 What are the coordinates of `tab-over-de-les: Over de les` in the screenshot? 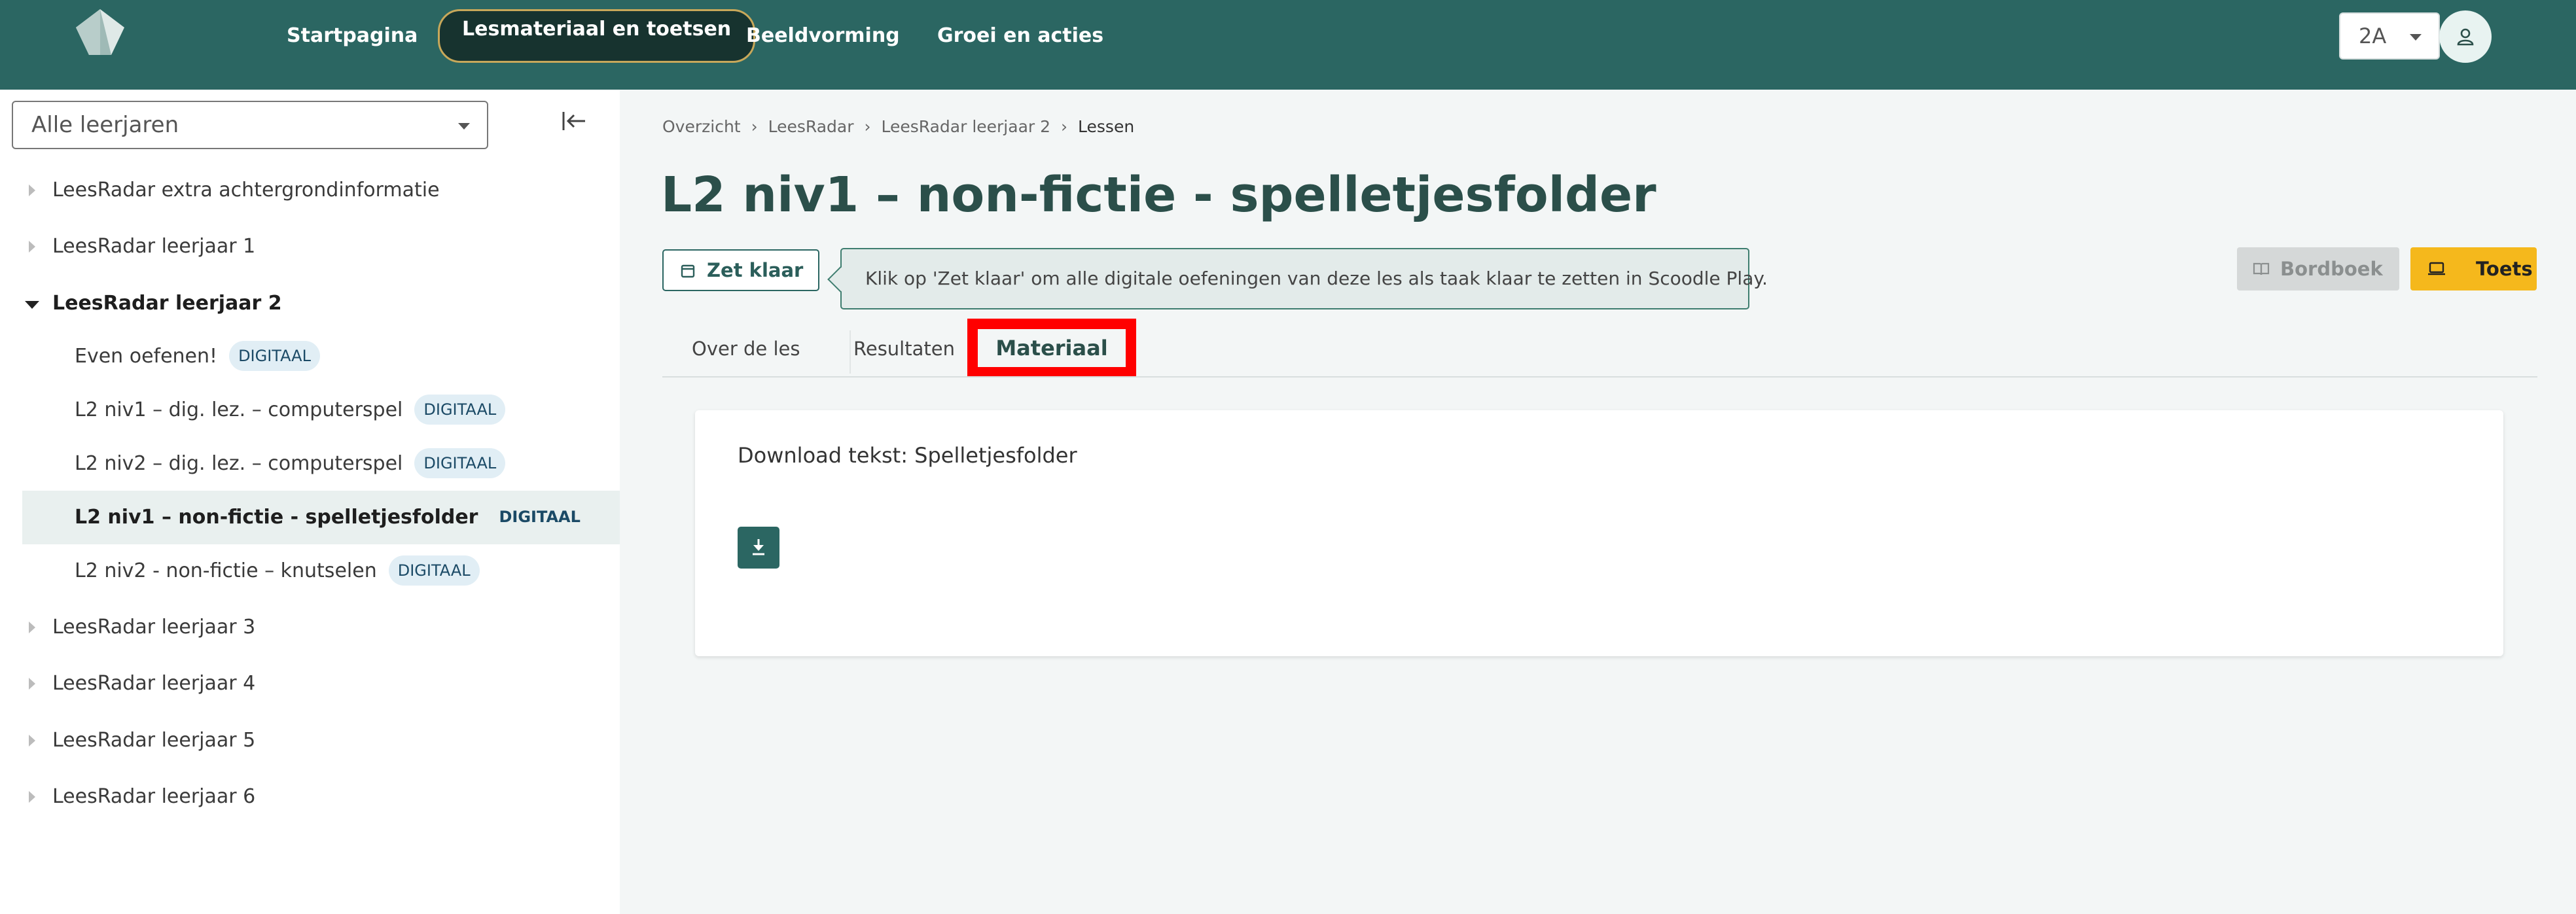 It's located at (746, 351).